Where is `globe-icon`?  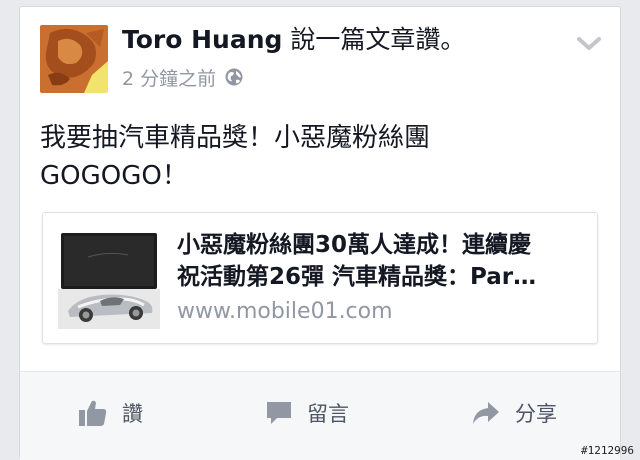
globe-icon is located at coordinates (234, 77).